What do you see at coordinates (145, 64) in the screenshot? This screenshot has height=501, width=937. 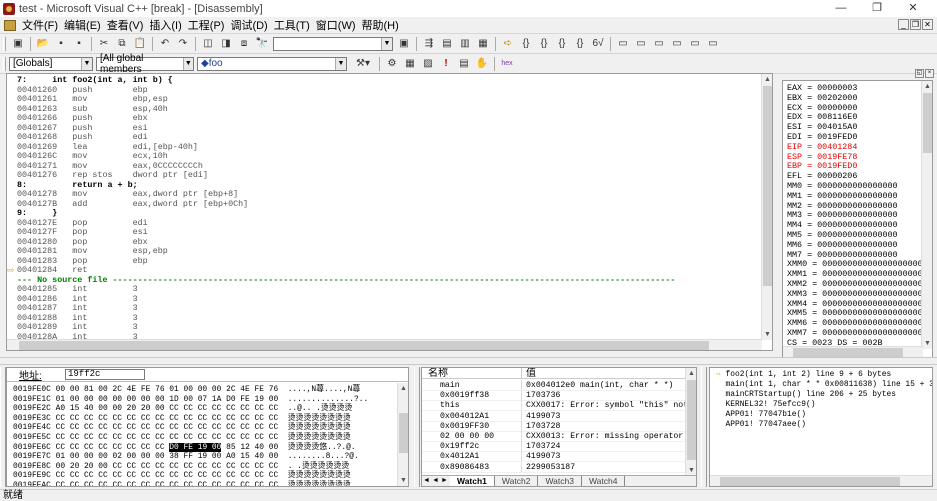 I see `filter-combo: [All global members ▼` at bounding box center [145, 64].